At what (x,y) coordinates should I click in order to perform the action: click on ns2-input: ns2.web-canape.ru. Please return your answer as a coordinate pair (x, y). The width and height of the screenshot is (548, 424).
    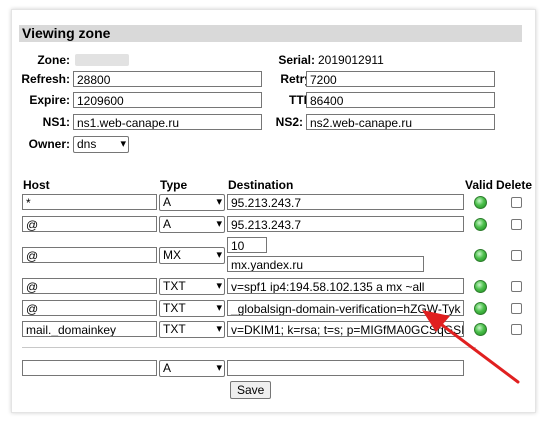
    Looking at the image, I should click on (400, 122).